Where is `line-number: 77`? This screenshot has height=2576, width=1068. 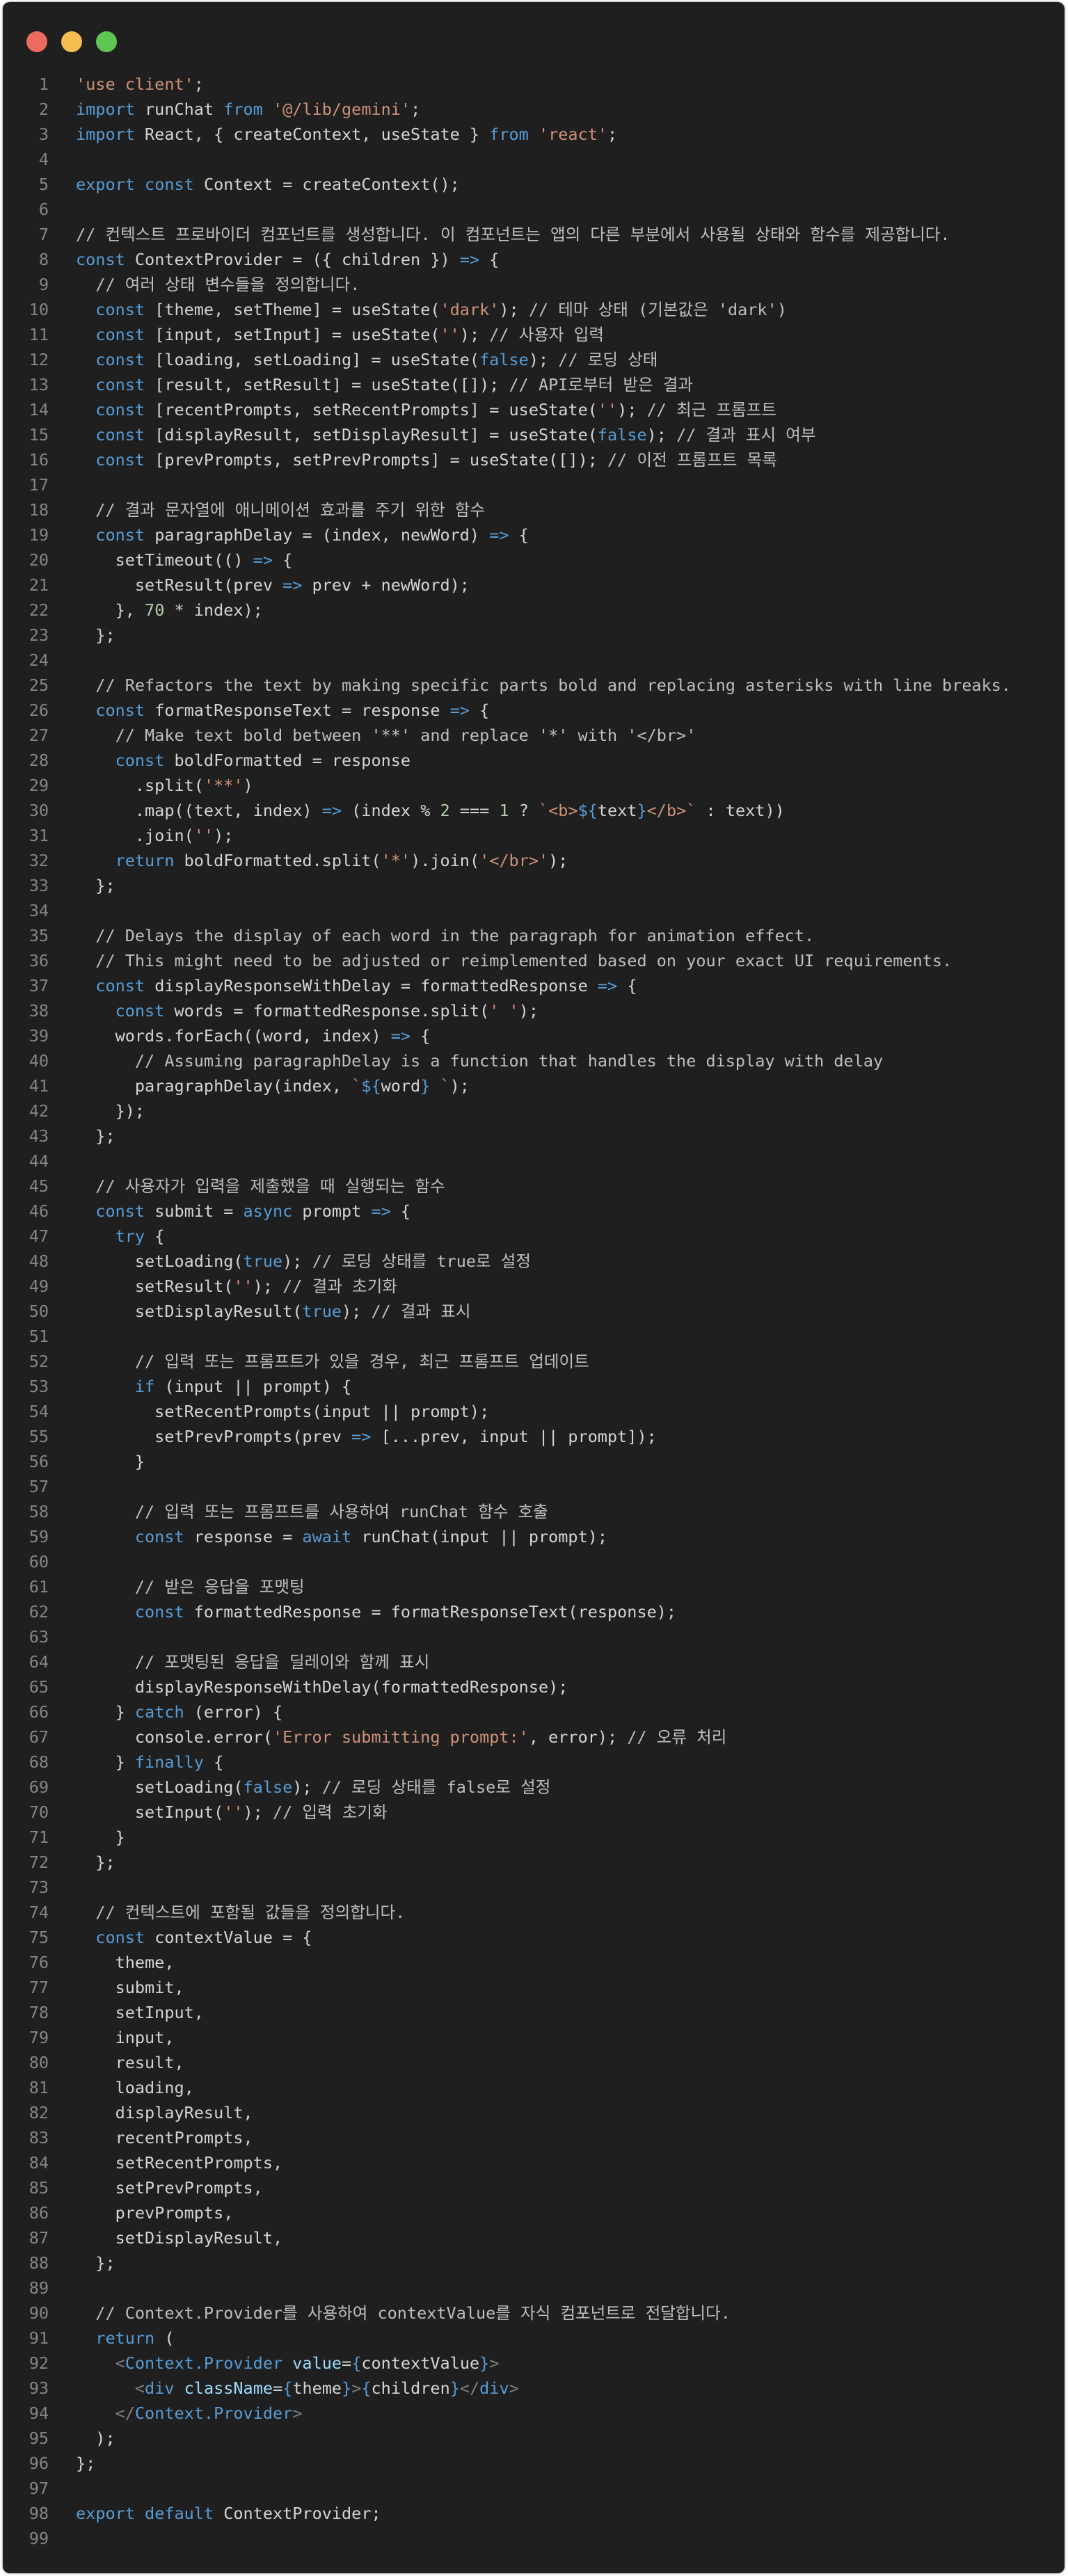 line-number: 77 is located at coordinates (39, 1987).